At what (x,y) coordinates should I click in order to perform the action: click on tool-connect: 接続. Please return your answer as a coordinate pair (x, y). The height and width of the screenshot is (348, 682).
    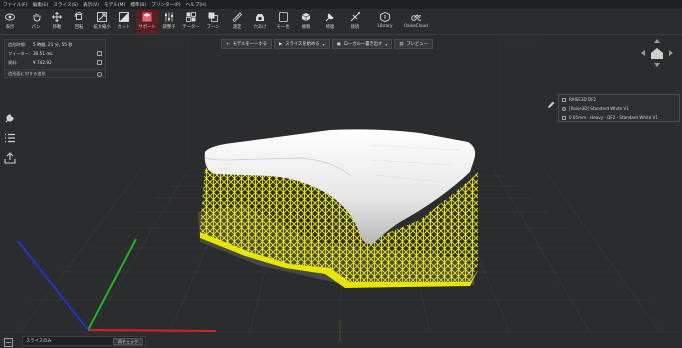
    Looking at the image, I should click on (355, 22).